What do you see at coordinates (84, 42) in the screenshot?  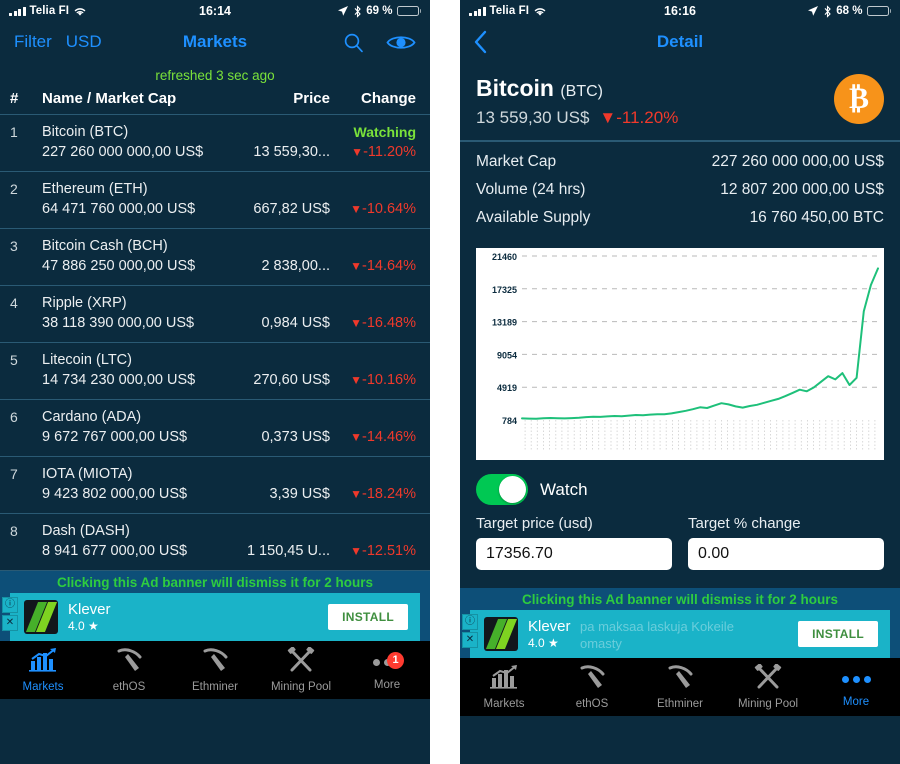 I see `currency-button: USD` at bounding box center [84, 42].